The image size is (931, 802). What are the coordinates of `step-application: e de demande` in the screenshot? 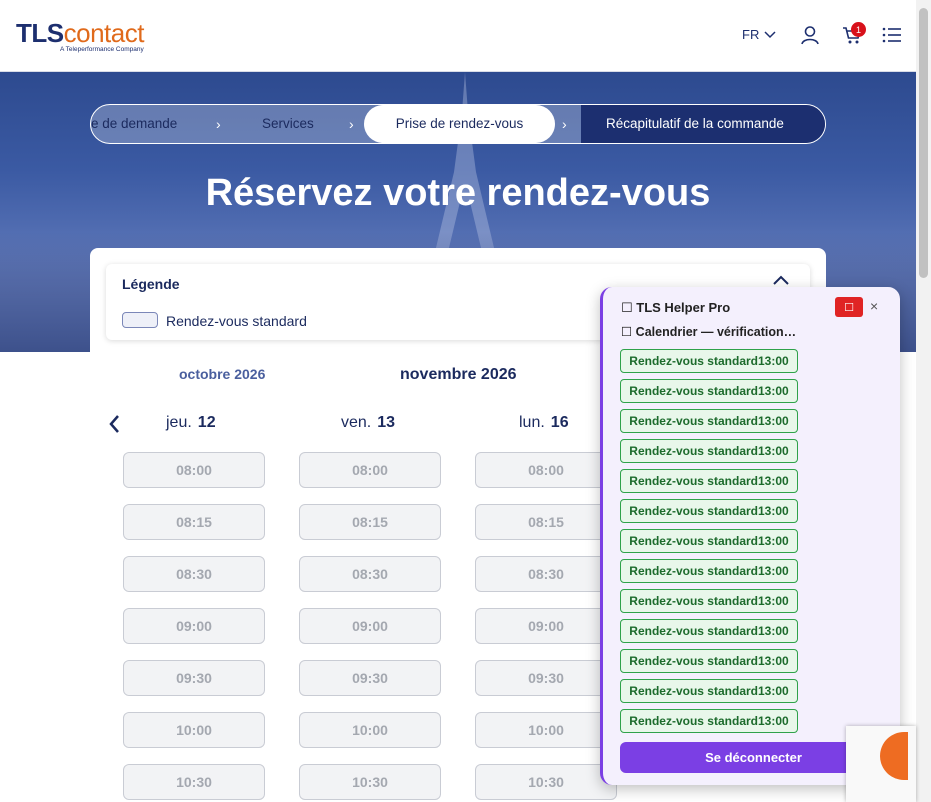 It's located at (161, 124).